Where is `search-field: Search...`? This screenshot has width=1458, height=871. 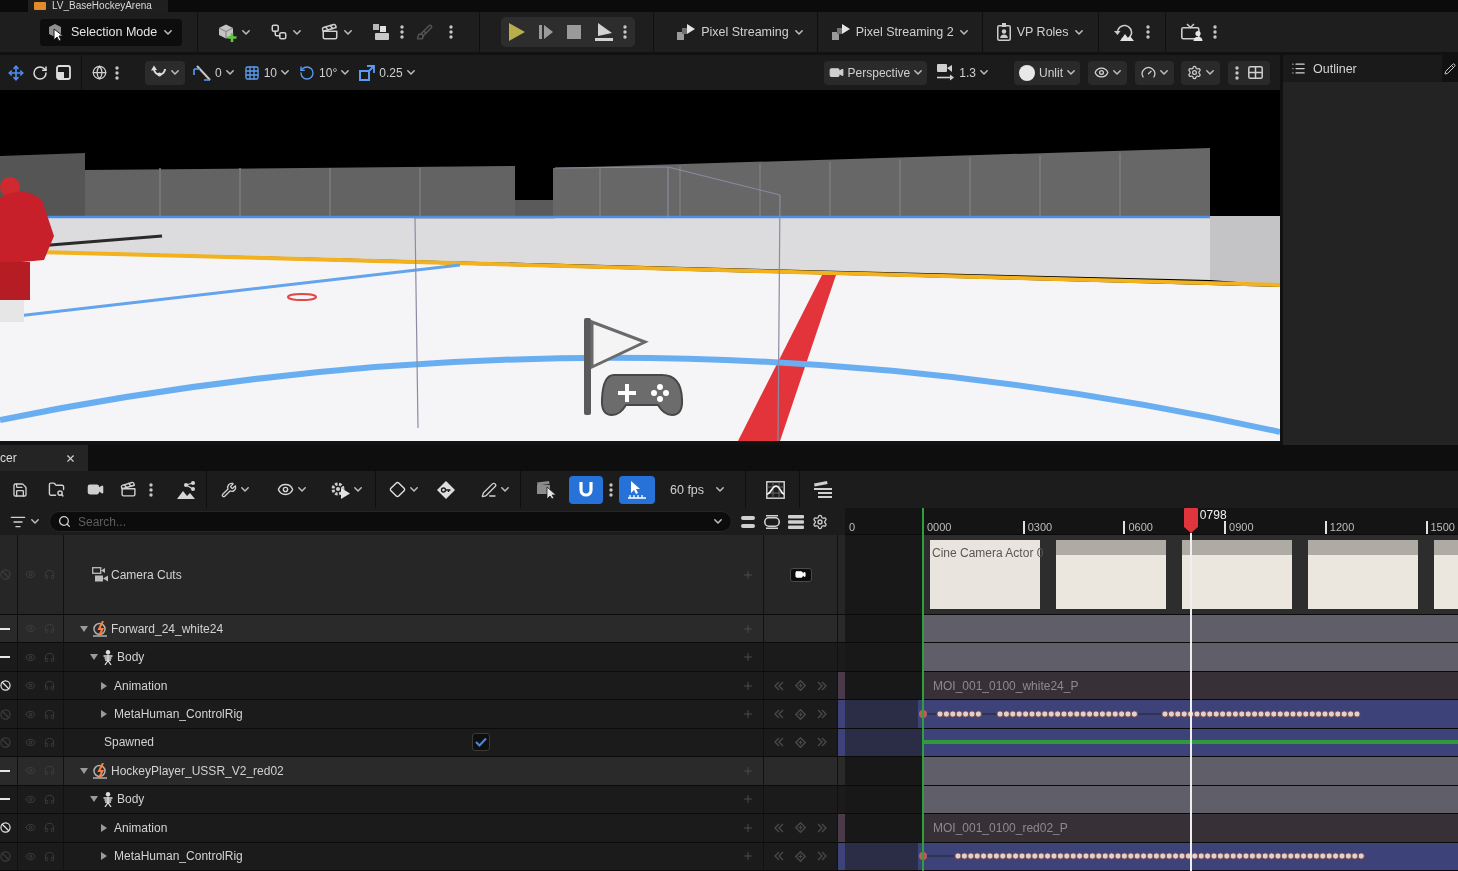
search-field: Search... is located at coordinates (390, 521).